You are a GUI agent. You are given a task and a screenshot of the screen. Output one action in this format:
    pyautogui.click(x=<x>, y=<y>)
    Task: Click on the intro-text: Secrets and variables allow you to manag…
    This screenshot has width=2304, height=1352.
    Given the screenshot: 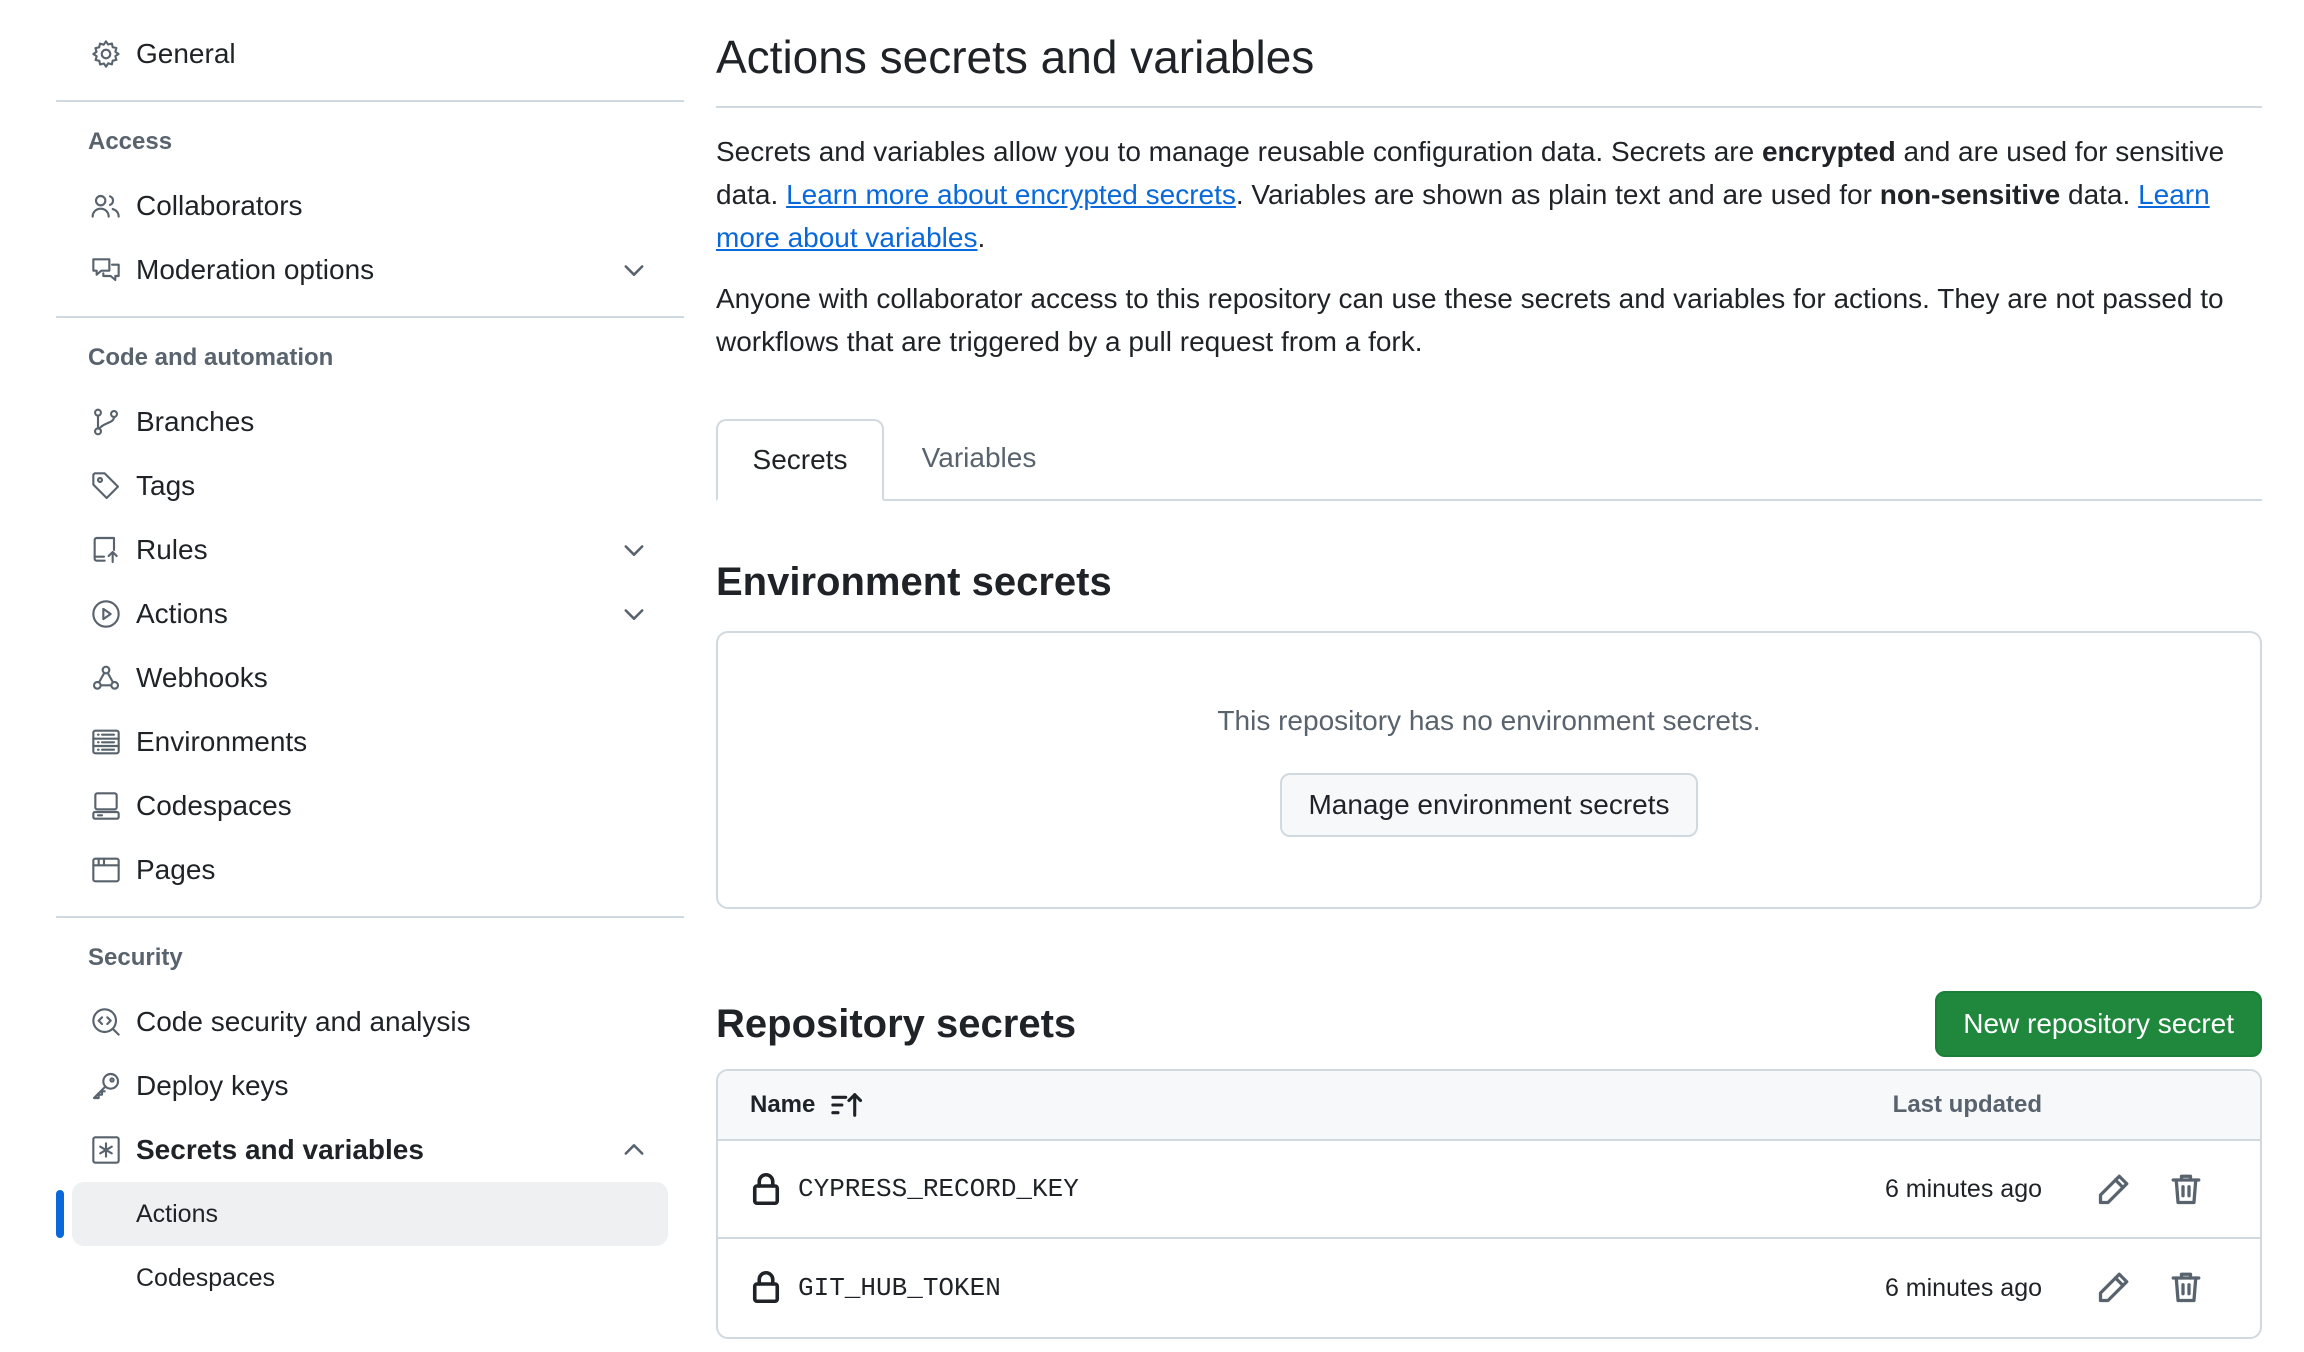 What is the action you would take?
    pyautogui.click(x=1239, y=151)
    